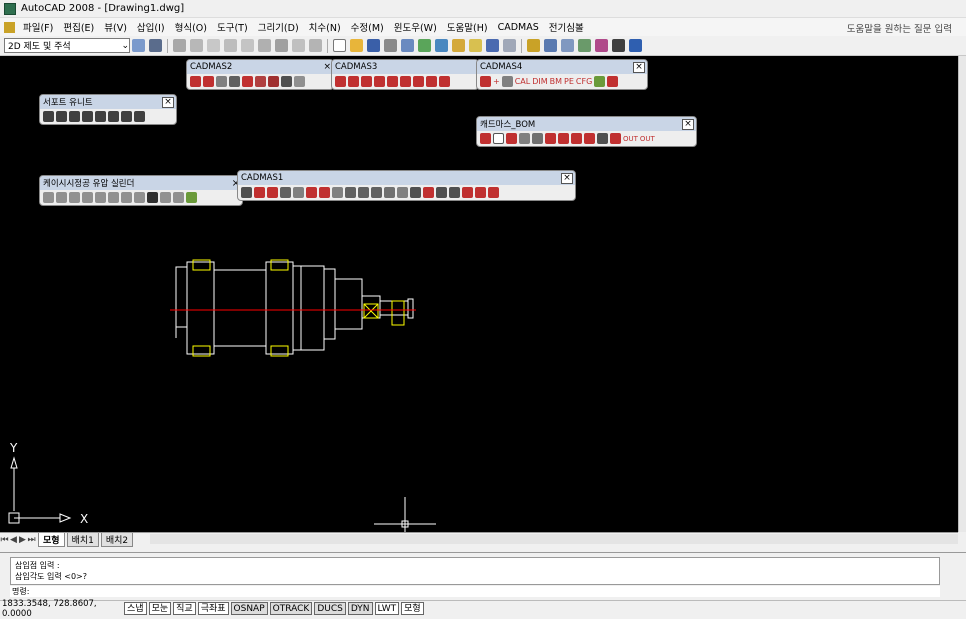 This screenshot has width=966, height=619. Describe the element at coordinates (115, 27) in the screenshot. I see `menu-view: 뷰(V)` at that location.